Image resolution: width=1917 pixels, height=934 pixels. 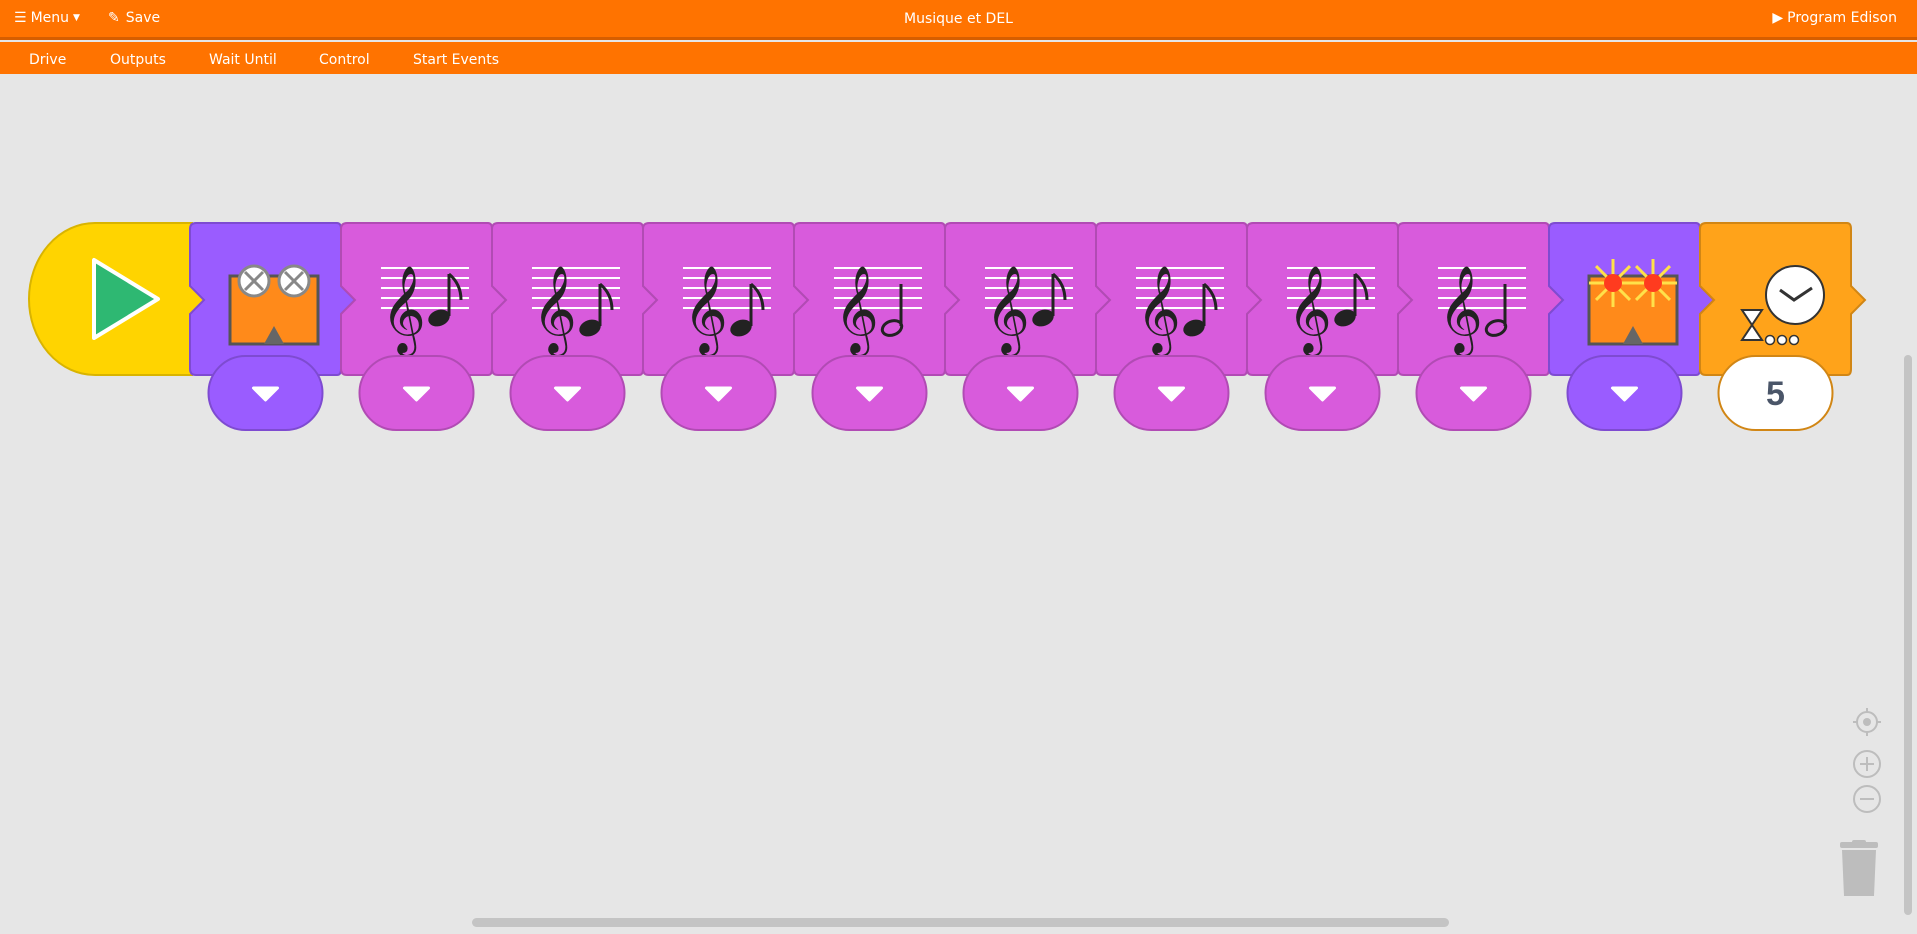 What do you see at coordinates (1908, 635) in the screenshot?
I see `vertical-scrollbar` at bounding box center [1908, 635].